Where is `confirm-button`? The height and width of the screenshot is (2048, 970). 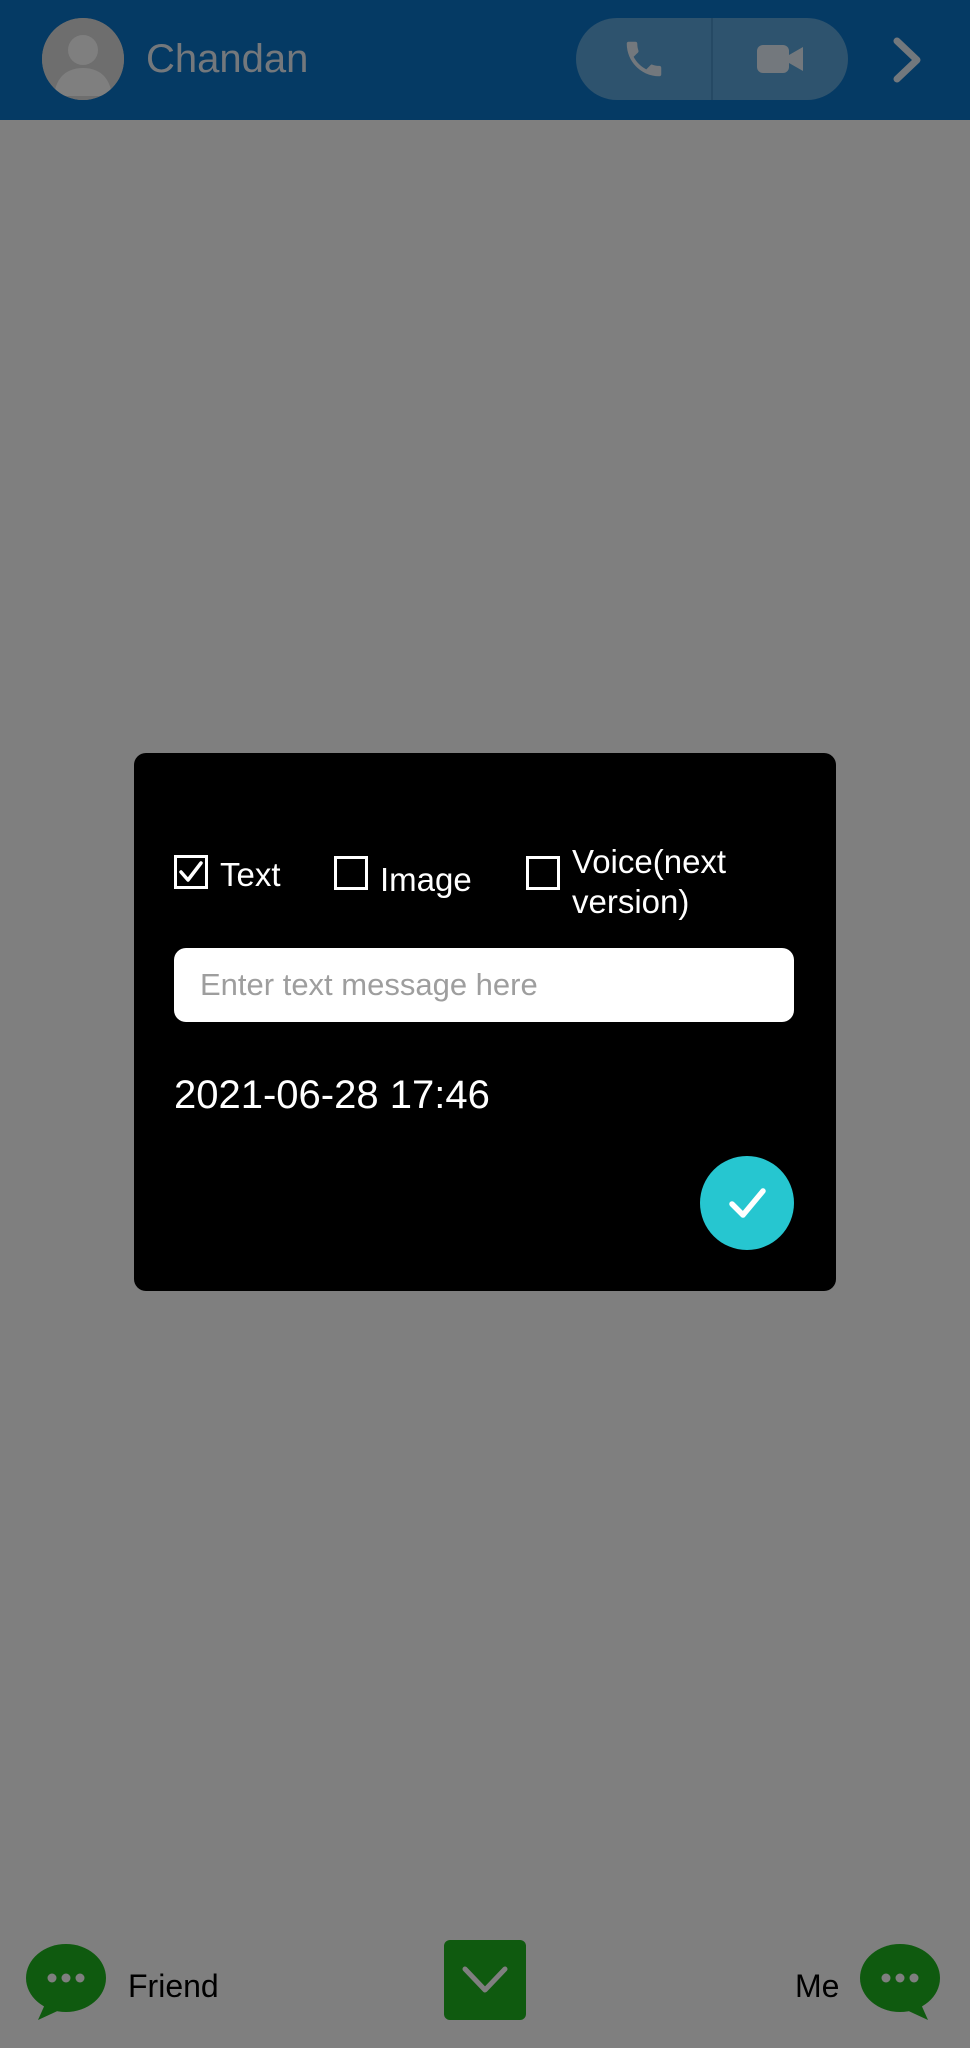
confirm-button is located at coordinates (747, 1203).